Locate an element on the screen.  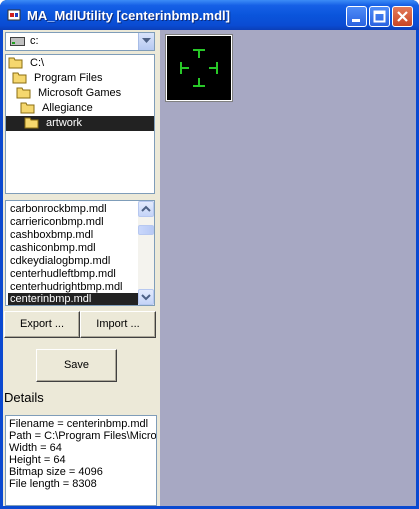
file-item: carbonrockbmp.mdl is located at coordinates (73, 209).